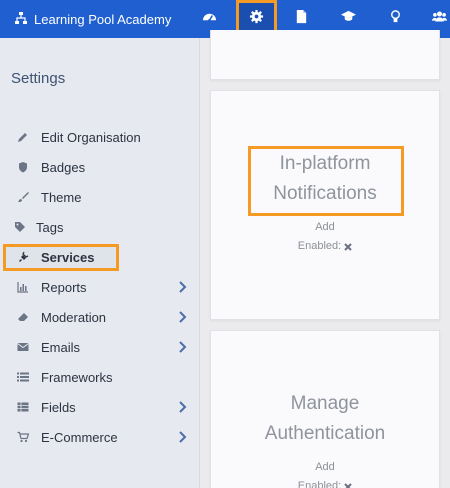 This screenshot has height=488, width=450. What do you see at coordinates (325, 193) in the screenshot?
I see `card-title-line2: Notifications` at bounding box center [325, 193].